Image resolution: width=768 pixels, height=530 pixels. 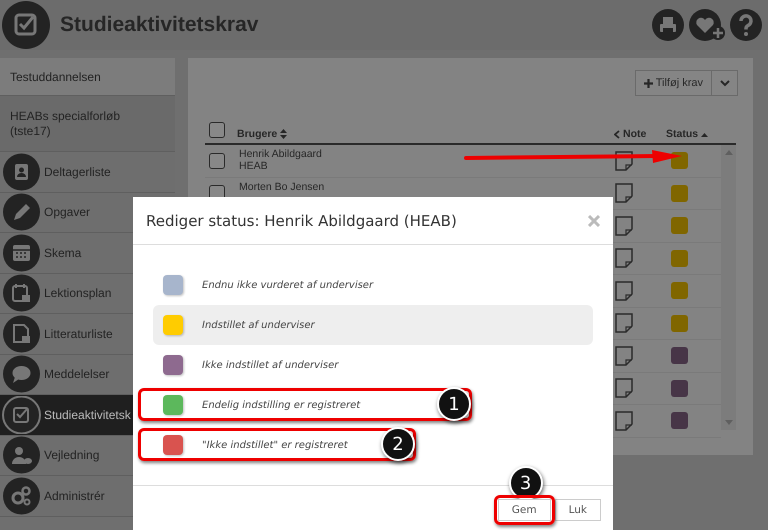 I want to click on sidebar-label: Vejledning, so click(x=72, y=455).